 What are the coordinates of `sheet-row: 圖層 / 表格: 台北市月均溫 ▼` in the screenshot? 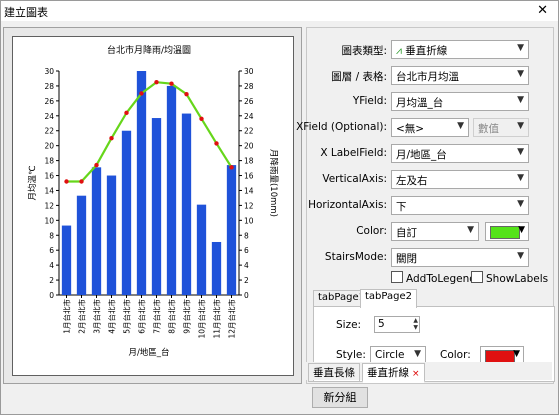 It's located at (430, 76).